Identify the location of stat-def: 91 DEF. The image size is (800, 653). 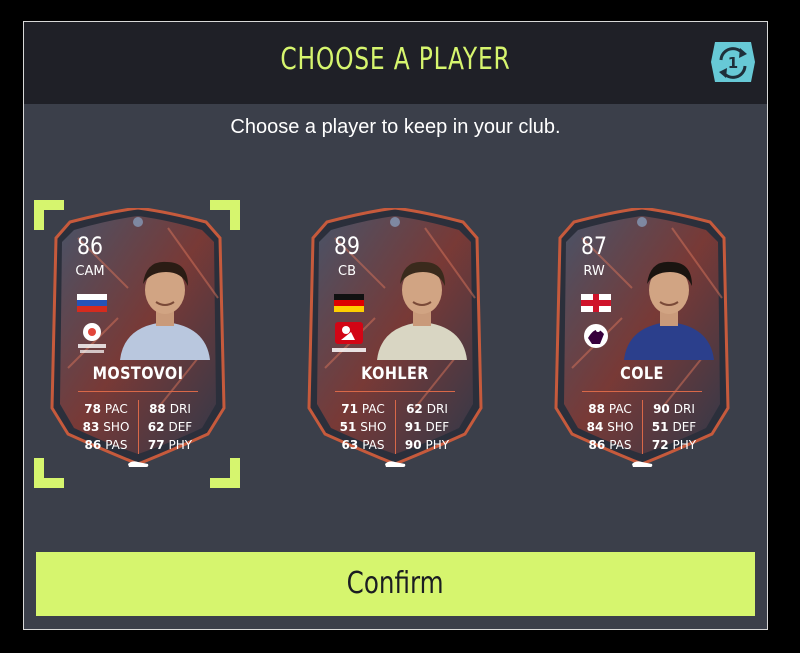
(427, 427).